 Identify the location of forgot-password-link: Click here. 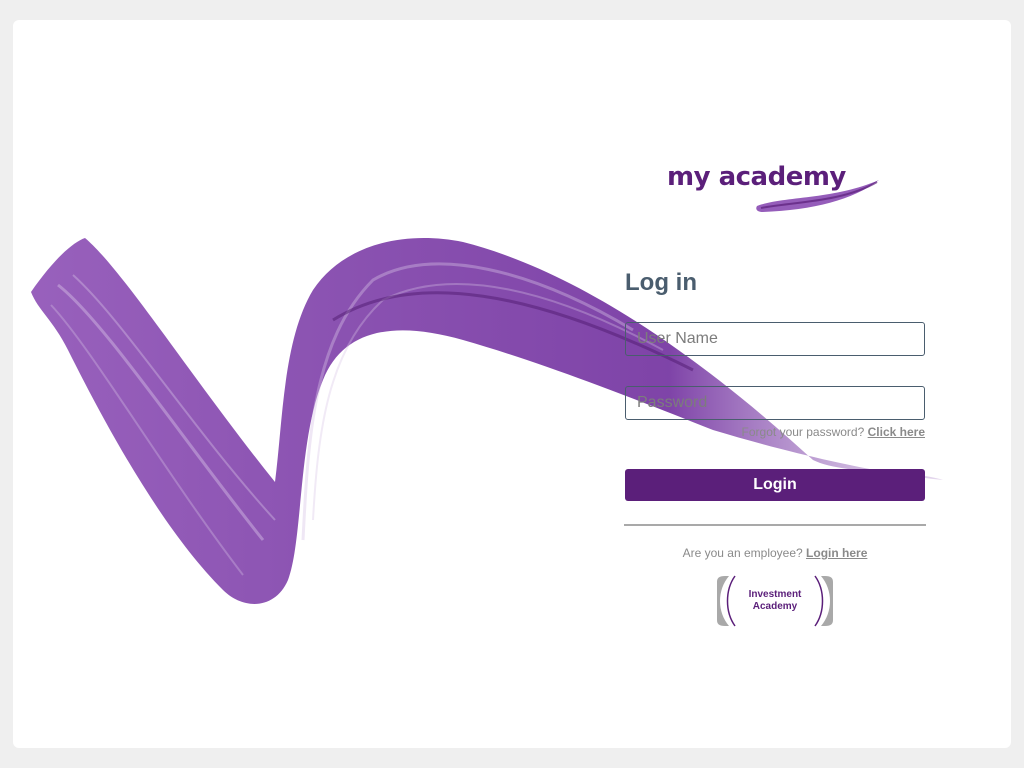
(896, 432).